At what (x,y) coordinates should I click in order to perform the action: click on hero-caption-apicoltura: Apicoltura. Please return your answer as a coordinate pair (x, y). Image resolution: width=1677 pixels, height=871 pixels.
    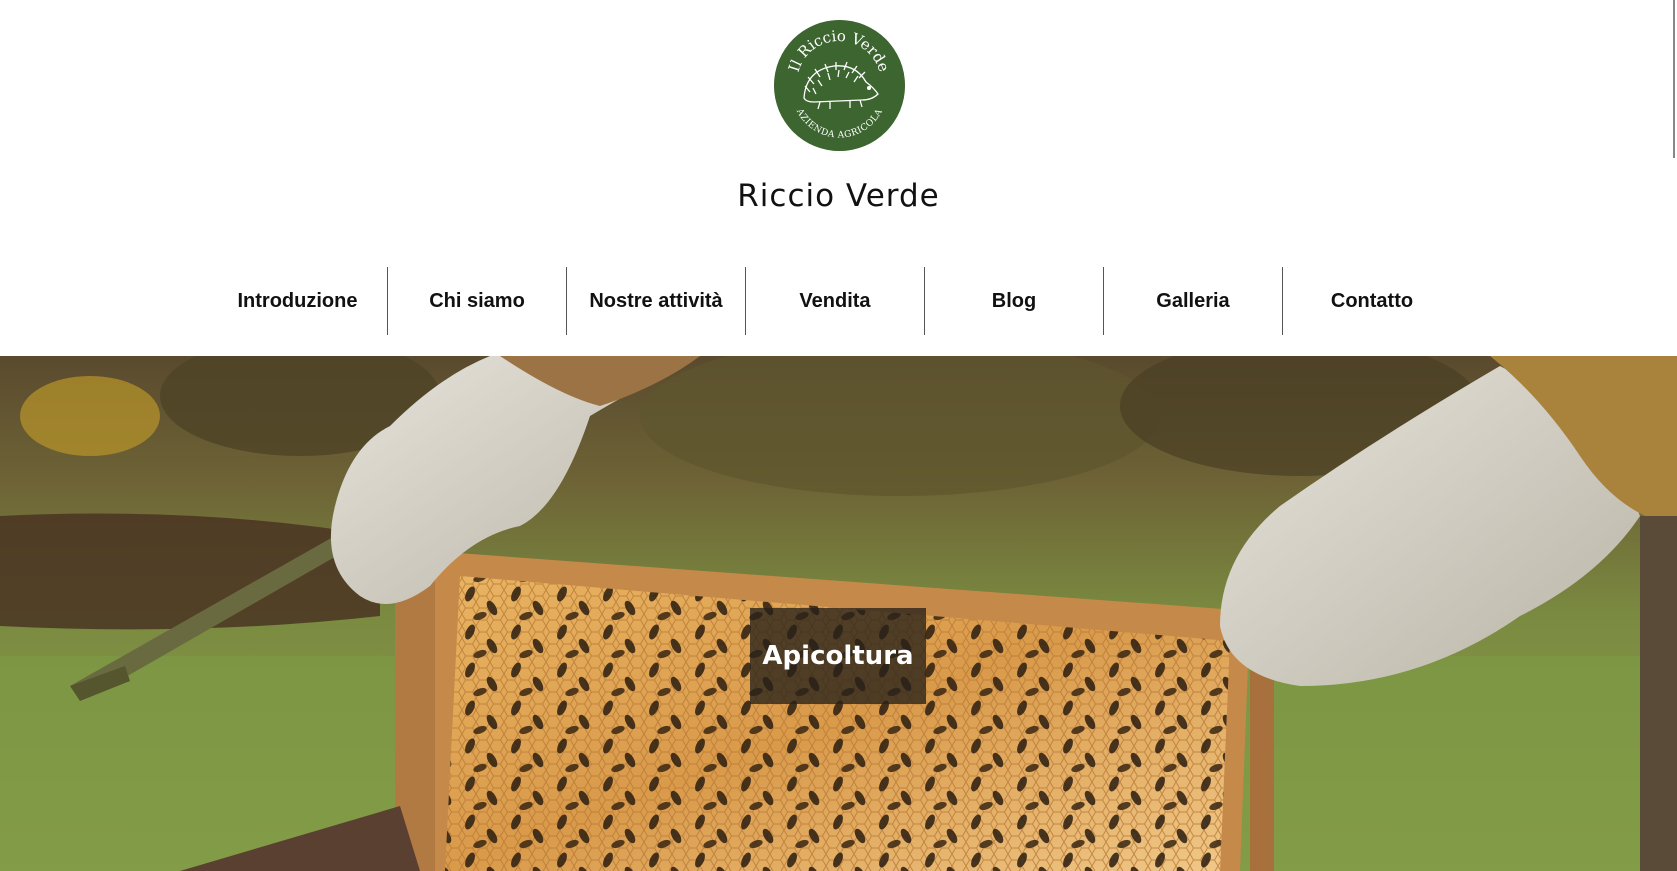
    Looking at the image, I should click on (838, 656).